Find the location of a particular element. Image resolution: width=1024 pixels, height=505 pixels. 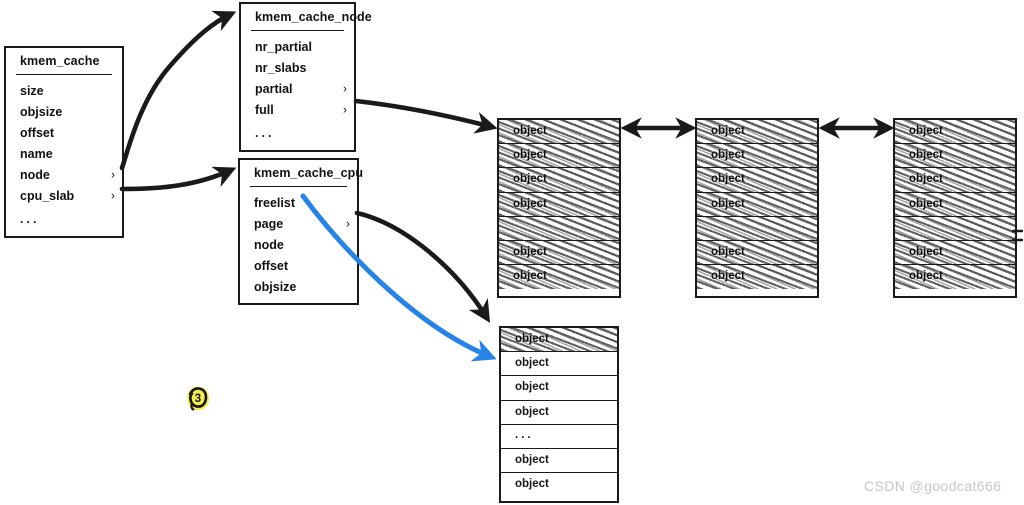

arrow-cpu_slab-to-kmem_cache_cpu is located at coordinates (178, 179).